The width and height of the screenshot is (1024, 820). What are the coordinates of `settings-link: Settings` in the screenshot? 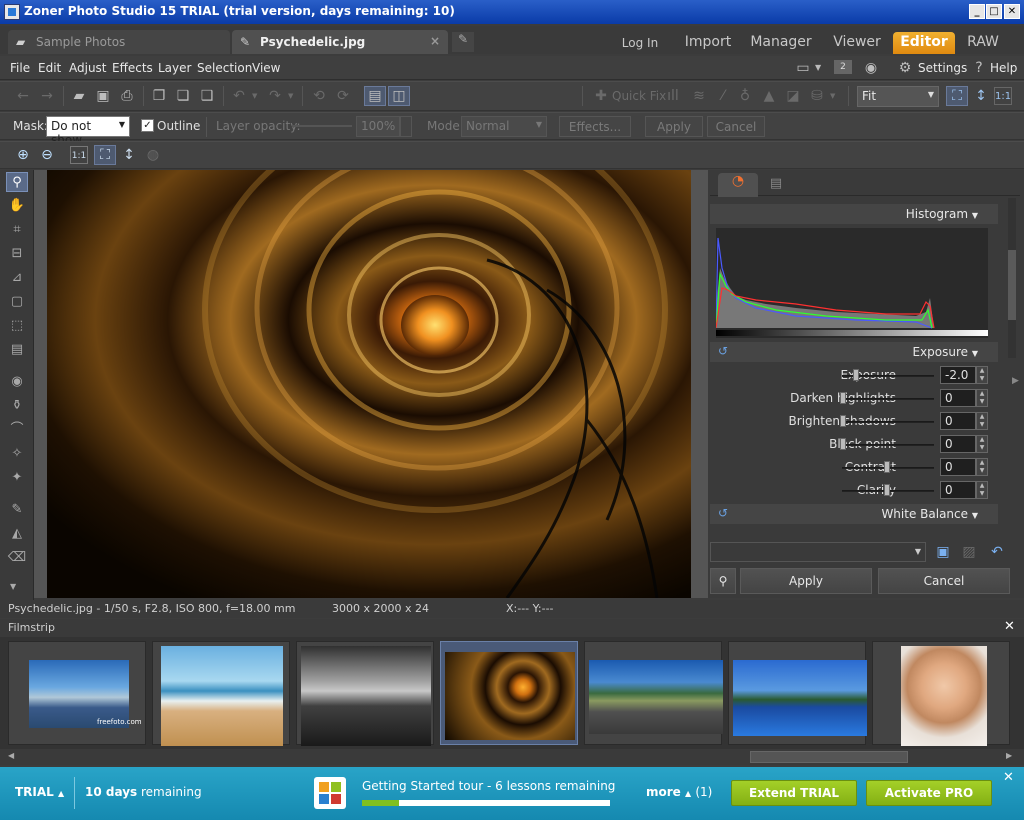 It's located at (942, 68).